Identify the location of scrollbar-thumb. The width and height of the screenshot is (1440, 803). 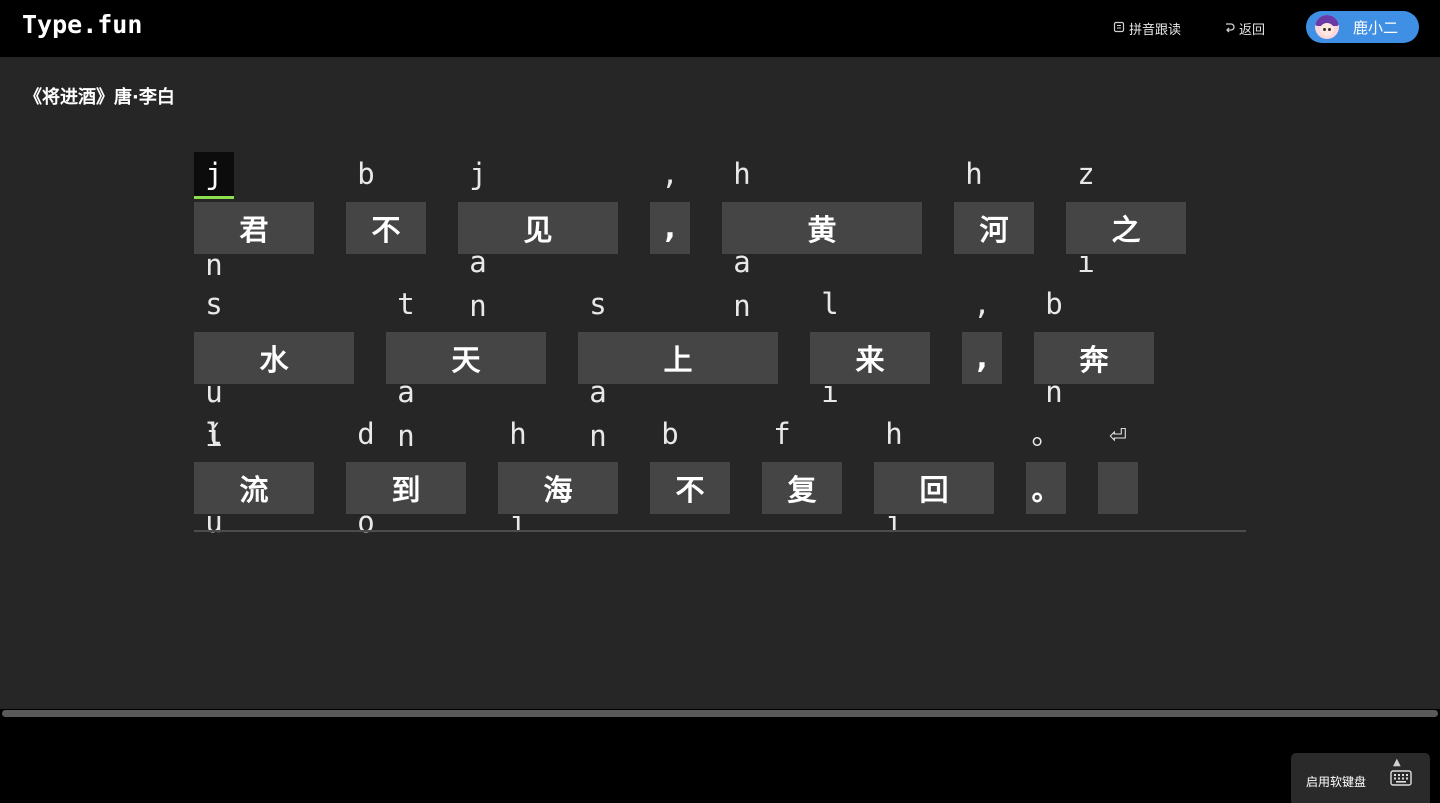
(720, 713).